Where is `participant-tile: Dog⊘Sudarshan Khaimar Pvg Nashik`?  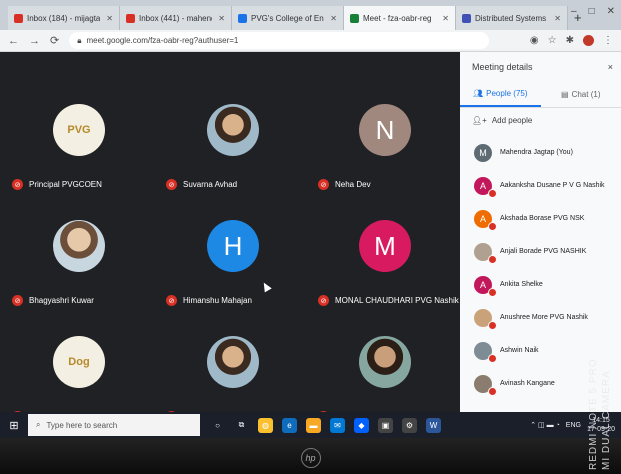 participant-tile: Dog⊘Sudarshan Khaimar Pvg Nashik is located at coordinates (79, 367).